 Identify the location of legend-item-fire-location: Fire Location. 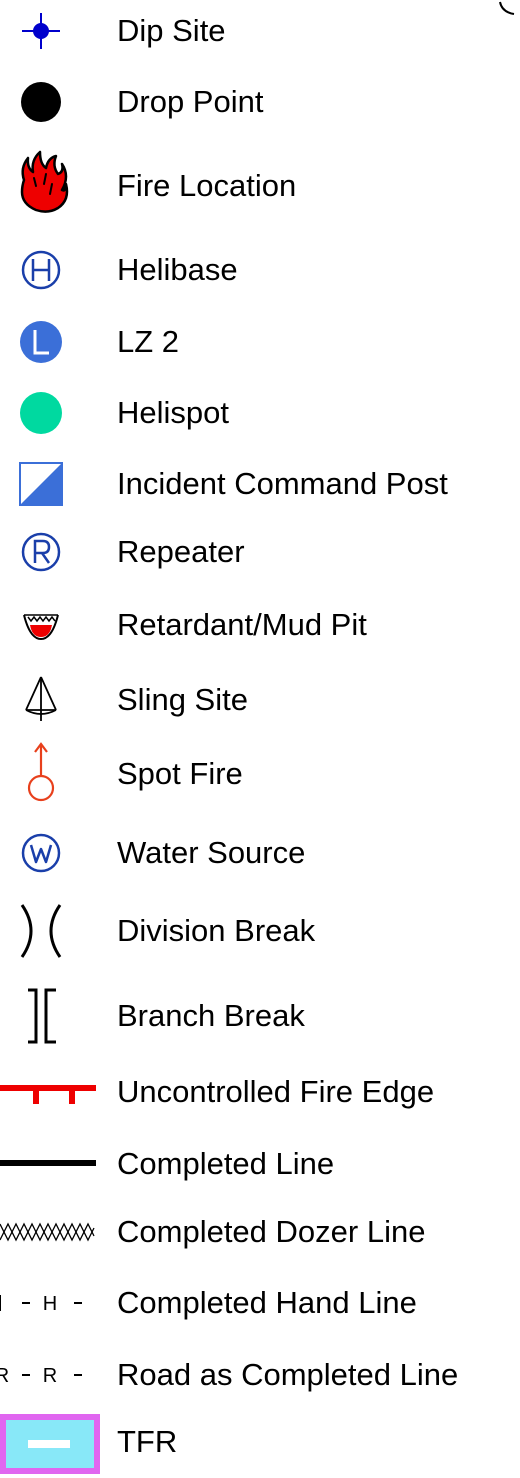
(260, 186).